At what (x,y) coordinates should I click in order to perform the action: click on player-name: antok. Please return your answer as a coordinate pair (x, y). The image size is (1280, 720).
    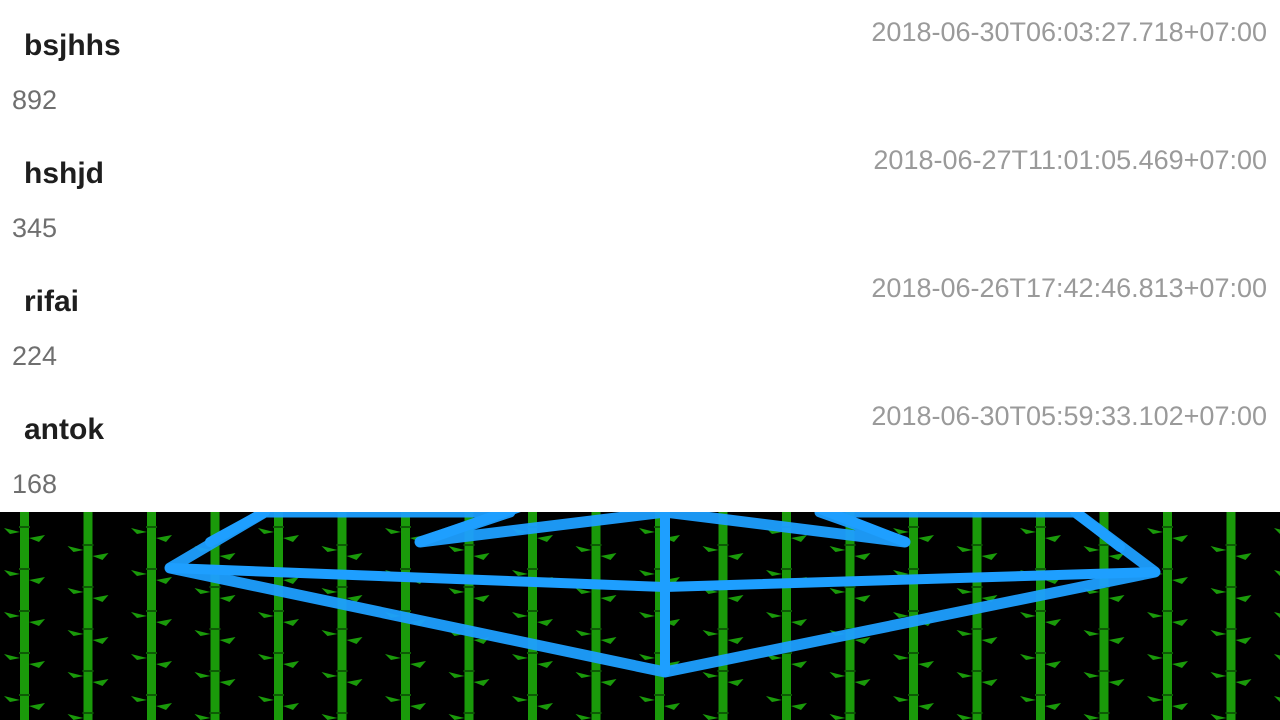
    Looking at the image, I should click on (64, 429).